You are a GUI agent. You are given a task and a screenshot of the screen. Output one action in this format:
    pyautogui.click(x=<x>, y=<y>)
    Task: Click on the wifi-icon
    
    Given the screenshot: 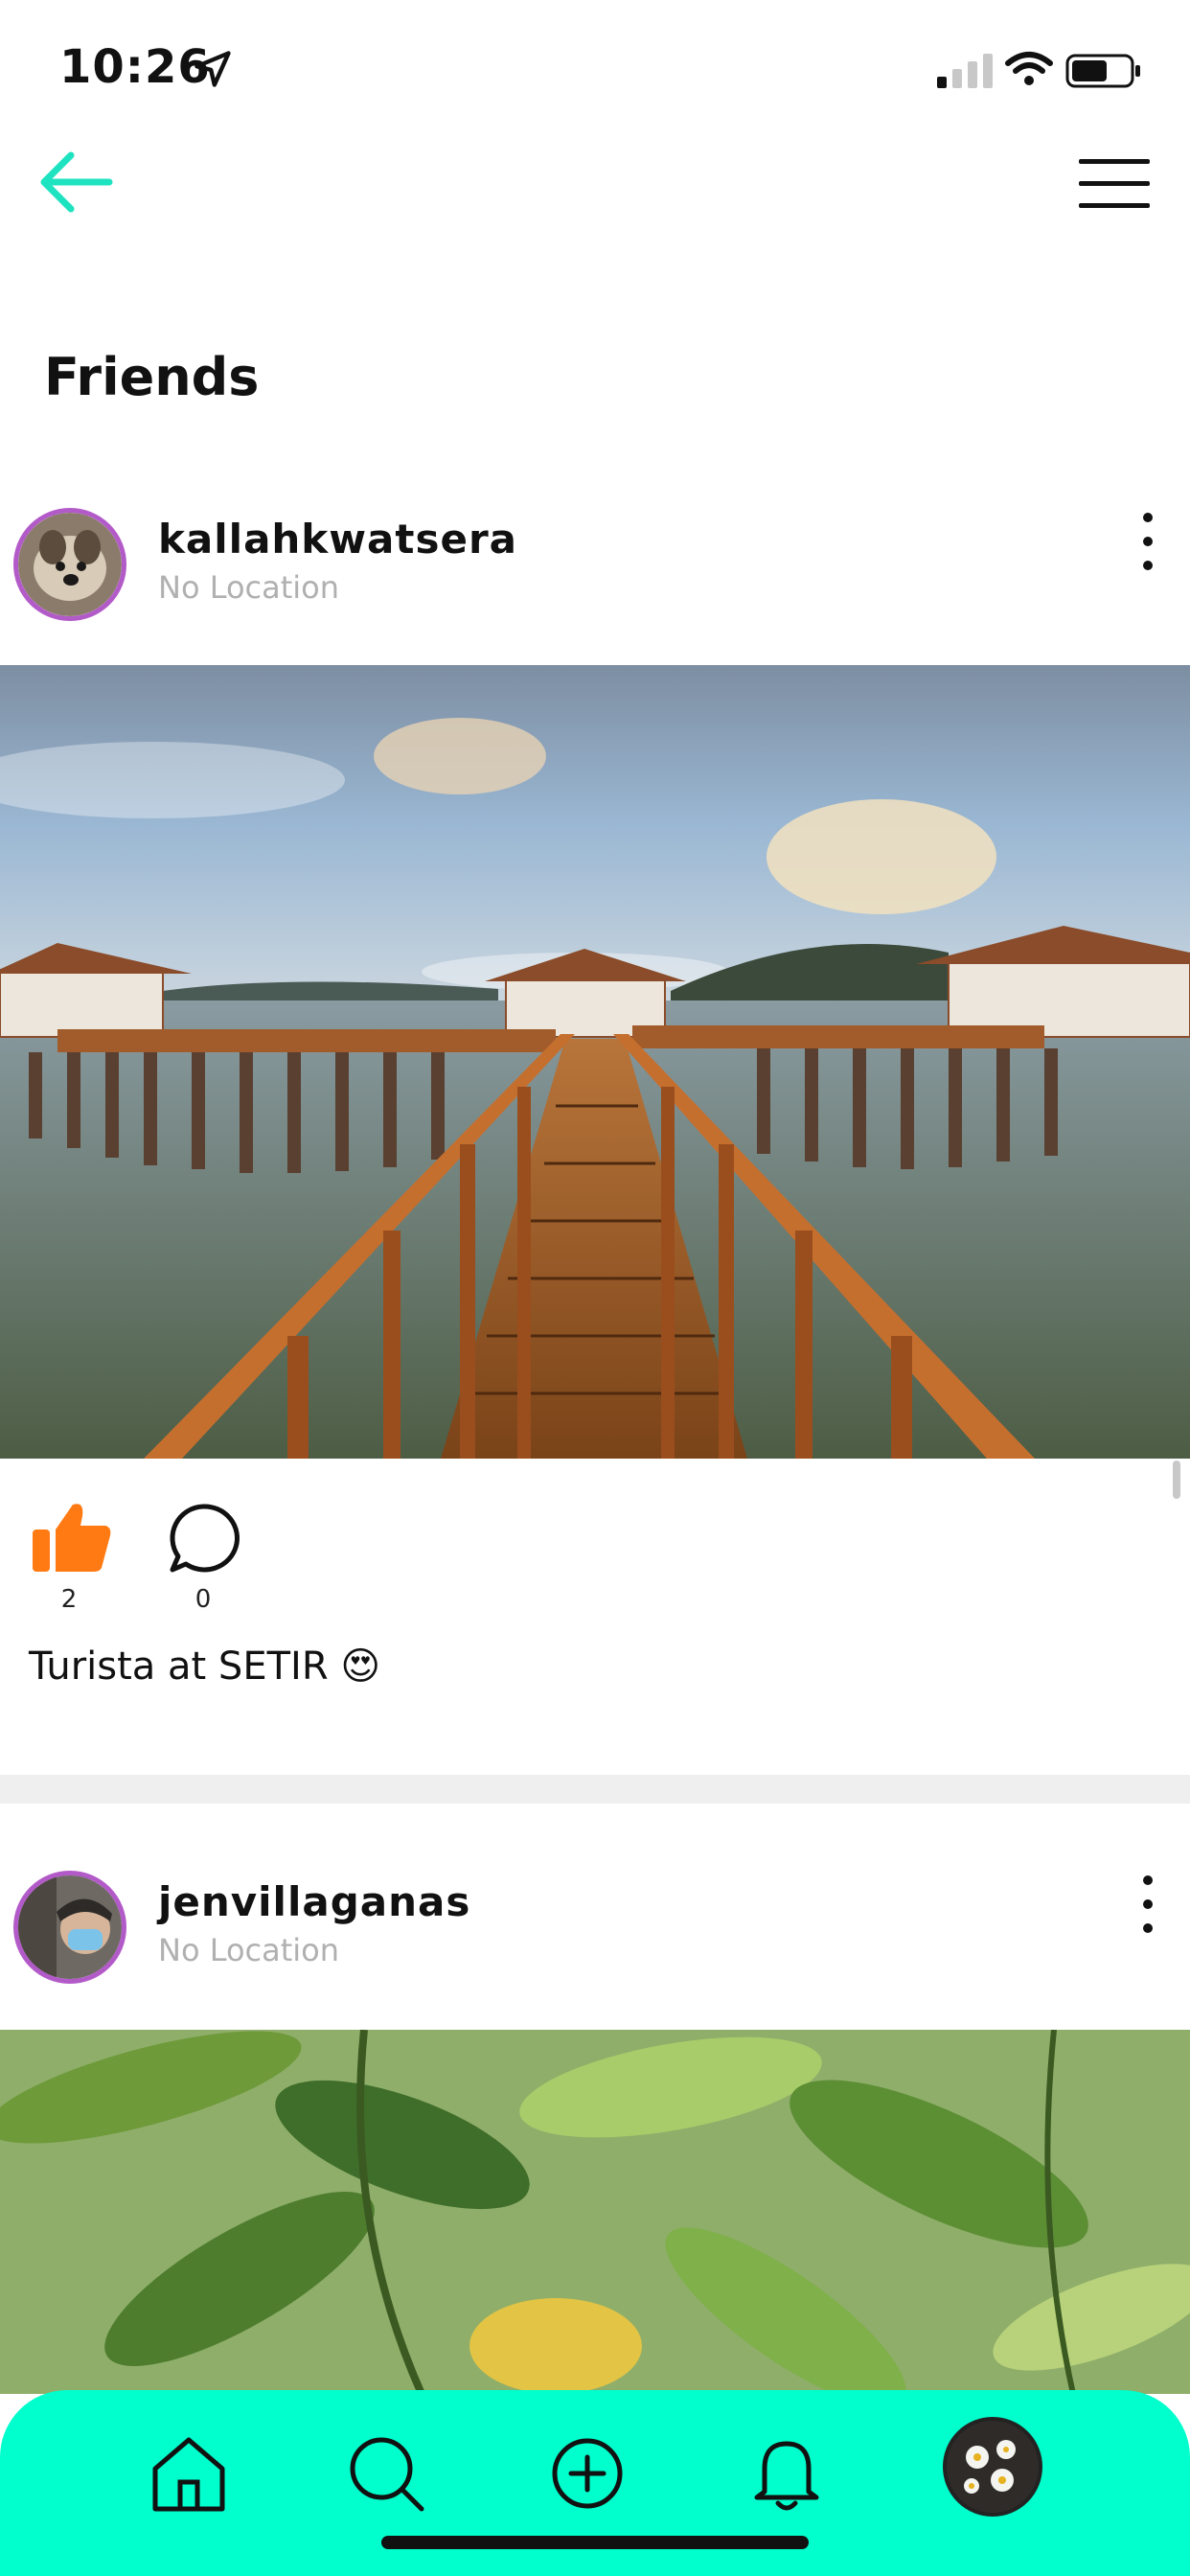 What is the action you would take?
    pyautogui.click(x=1029, y=68)
    